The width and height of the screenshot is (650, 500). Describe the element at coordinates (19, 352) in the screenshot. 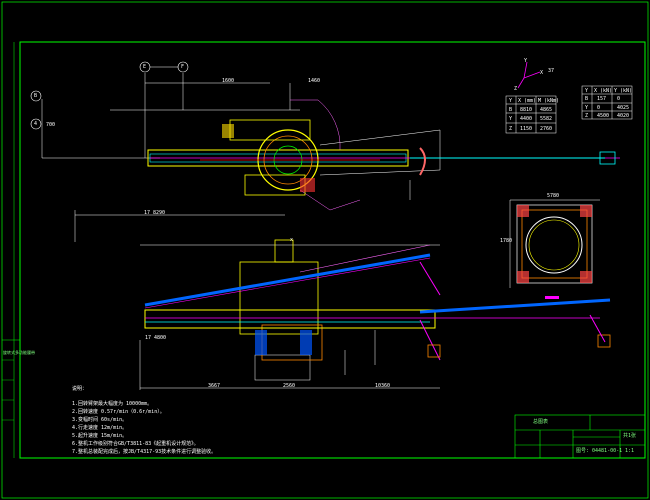

I see `side-strip-text: 旋转式多功能履带` at that location.